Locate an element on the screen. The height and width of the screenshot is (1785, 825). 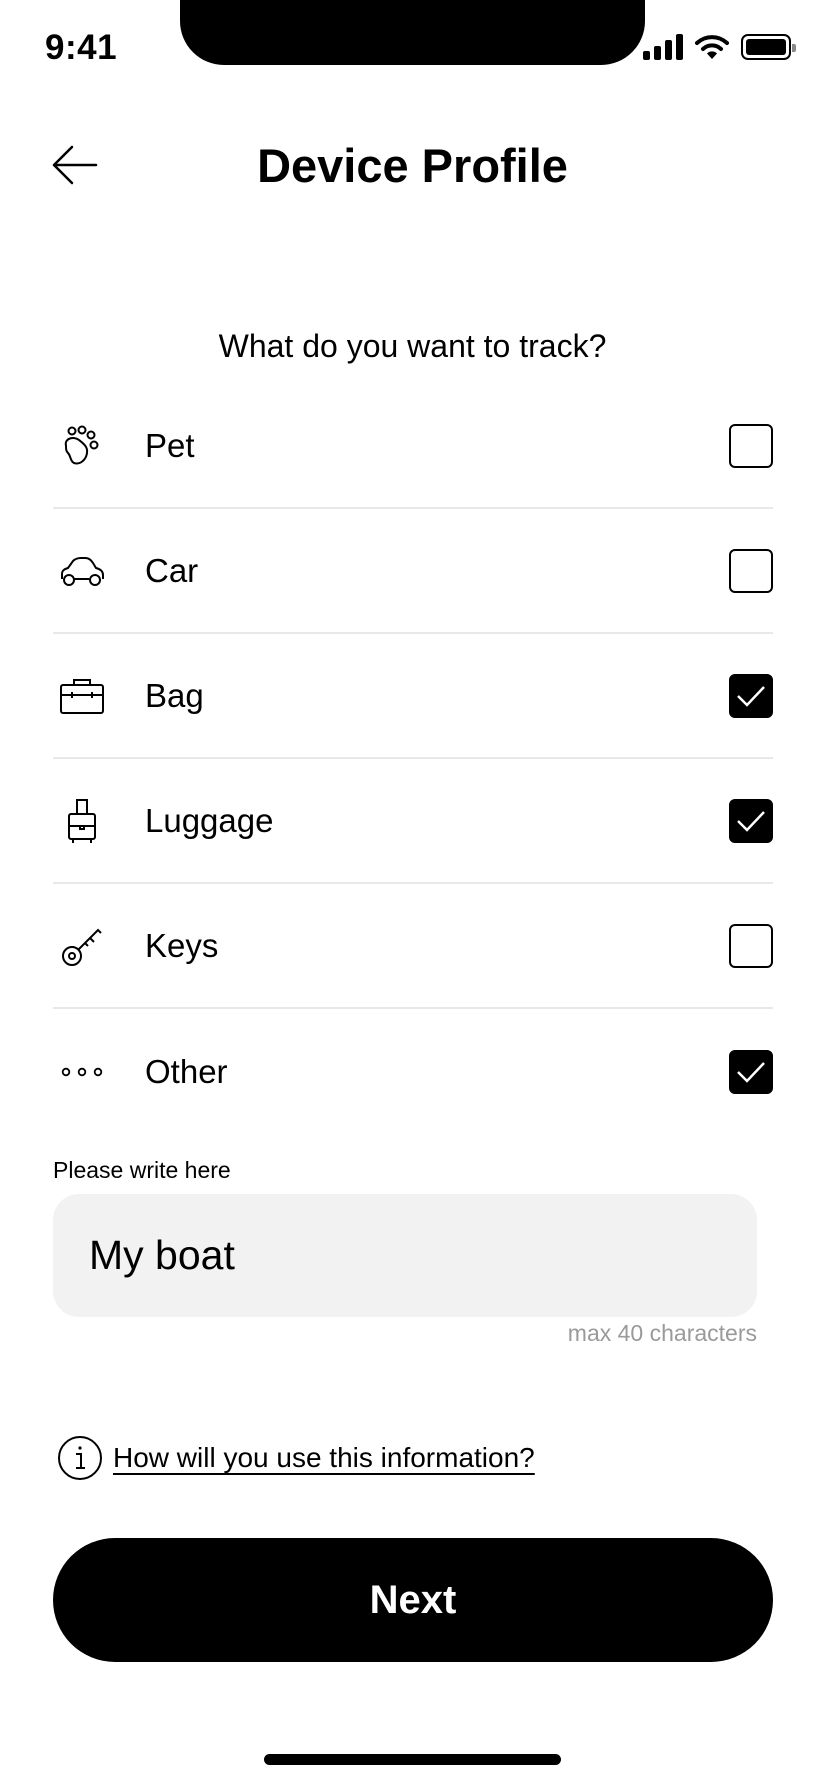
option-bag: Bag is located at coordinates (413, 696).